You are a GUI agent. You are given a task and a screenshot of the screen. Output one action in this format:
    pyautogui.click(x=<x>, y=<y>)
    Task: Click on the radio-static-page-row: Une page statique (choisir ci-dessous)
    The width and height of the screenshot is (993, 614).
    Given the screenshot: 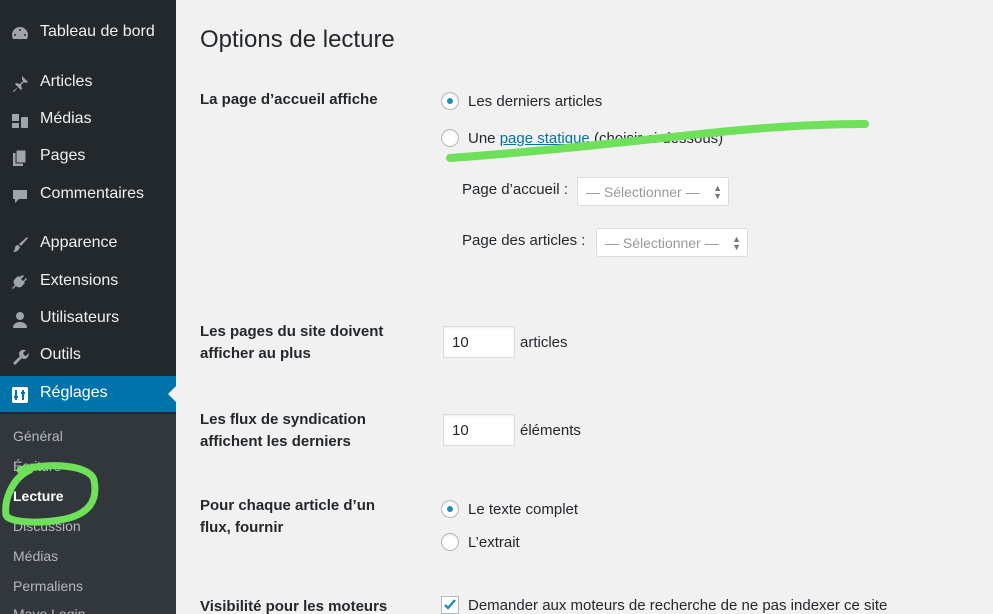 What is the action you would take?
    pyautogui.click(x=582, y=138)
    